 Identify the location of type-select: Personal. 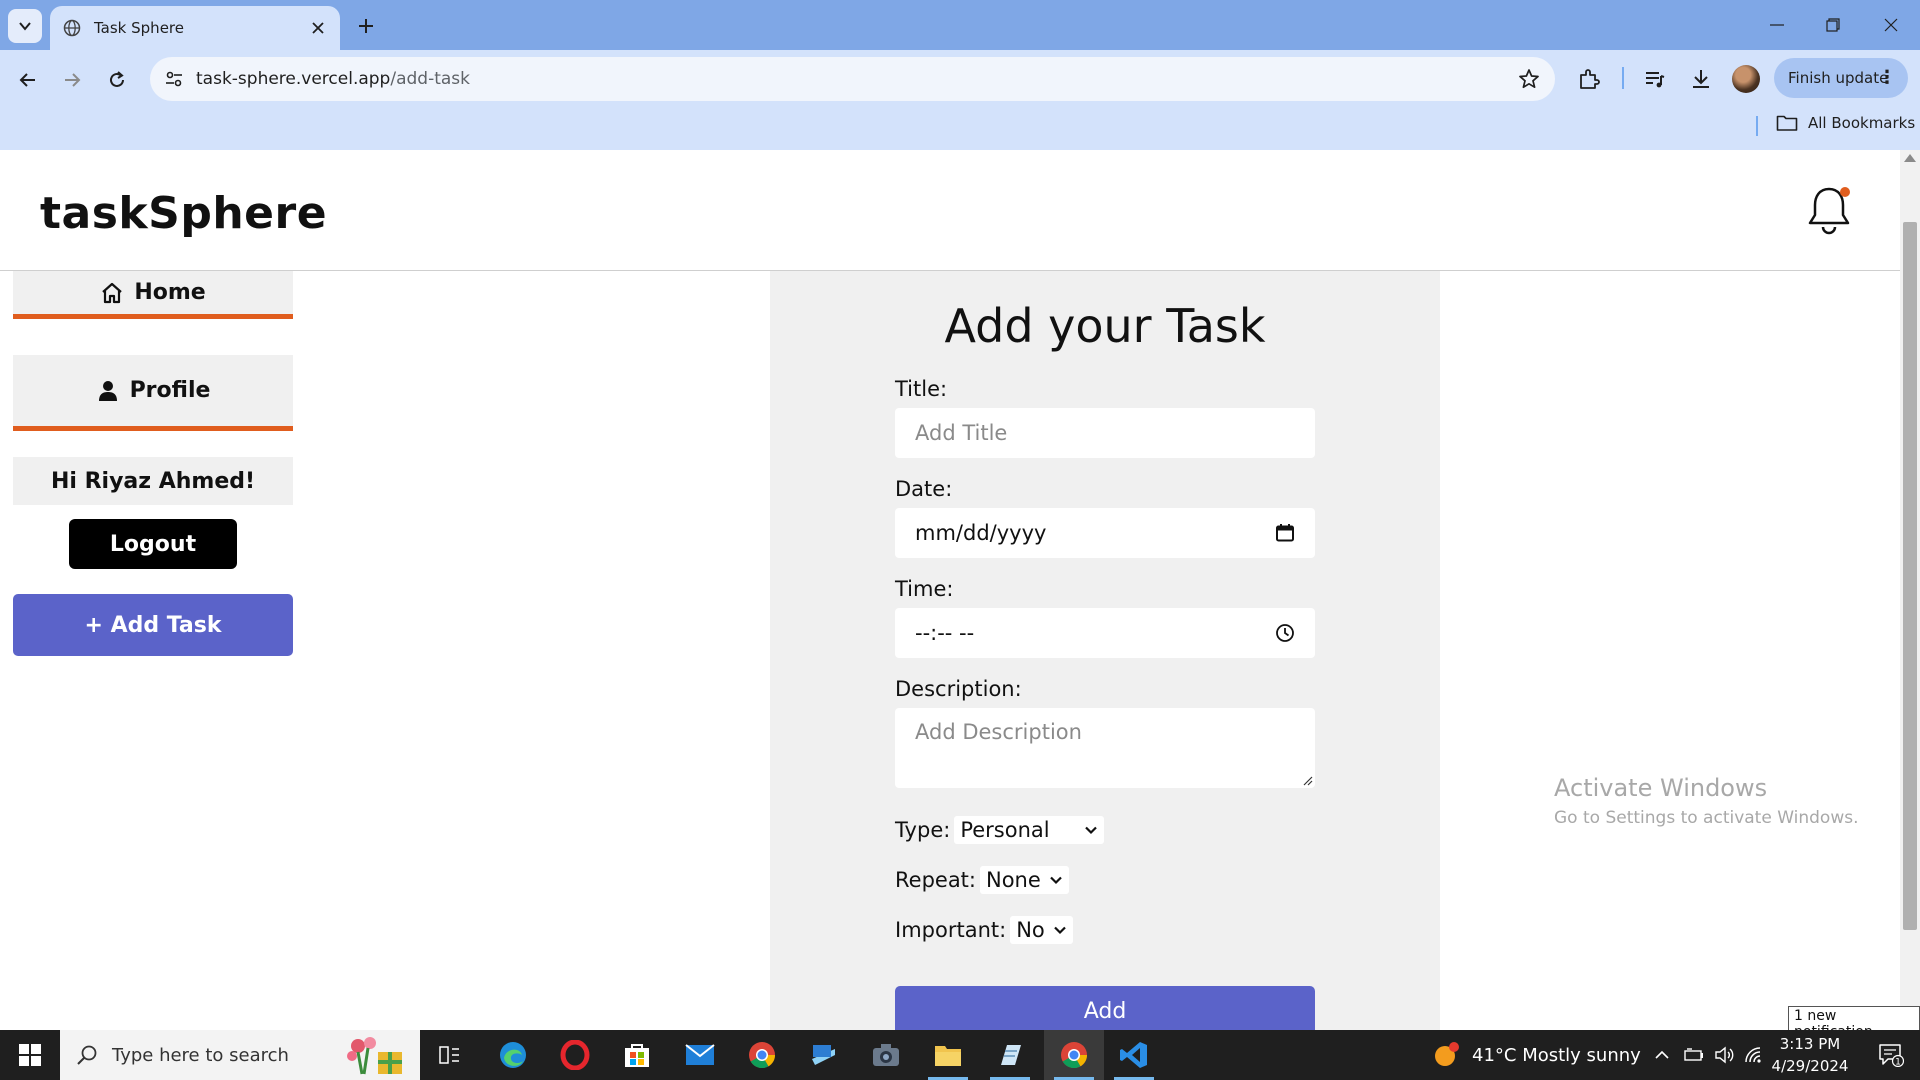
(1029, 830).